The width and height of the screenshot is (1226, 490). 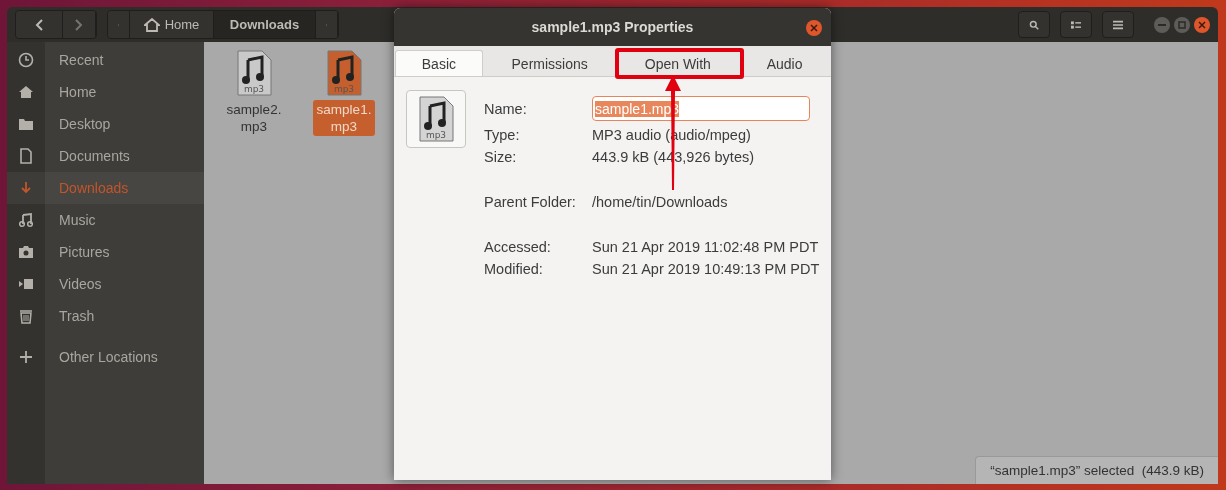 I want to click on chevron-left-icon, so click(x=39, y=24).